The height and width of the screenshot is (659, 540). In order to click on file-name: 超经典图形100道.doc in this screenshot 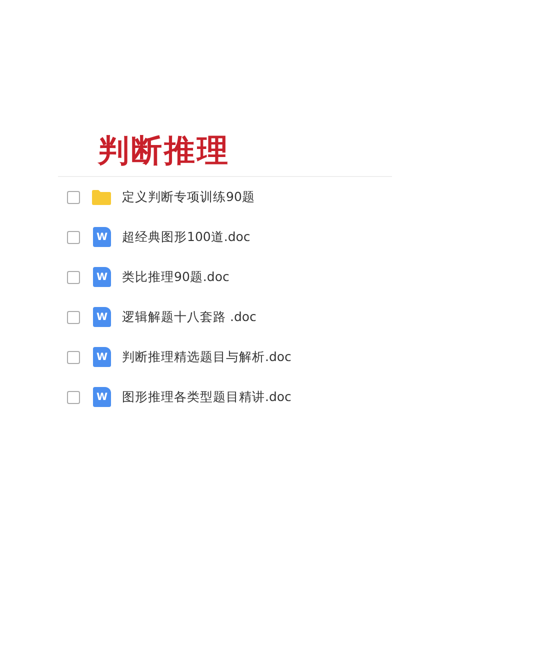, I will do `click(186, 237)`.